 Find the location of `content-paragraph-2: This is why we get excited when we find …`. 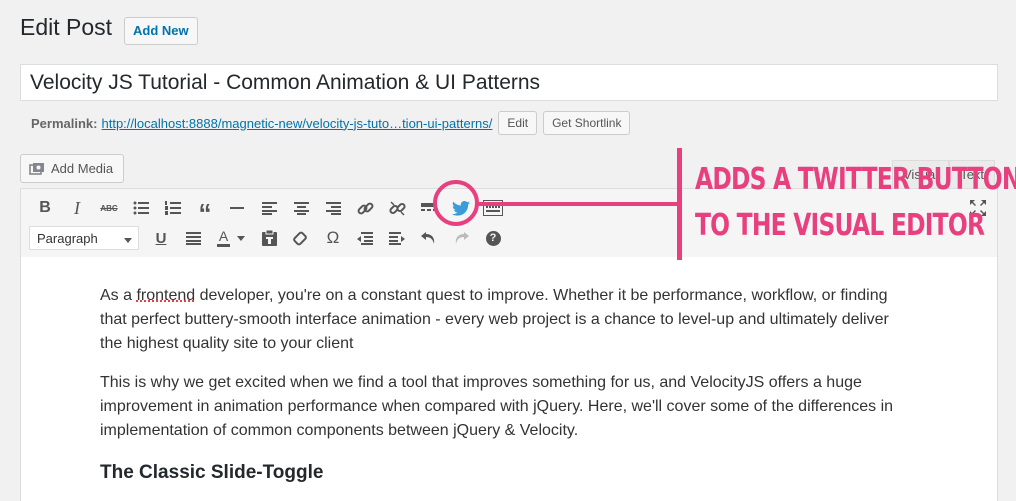

content-paragraph-2: This is why we get excited when we find … is located at coordinates (497, 406).